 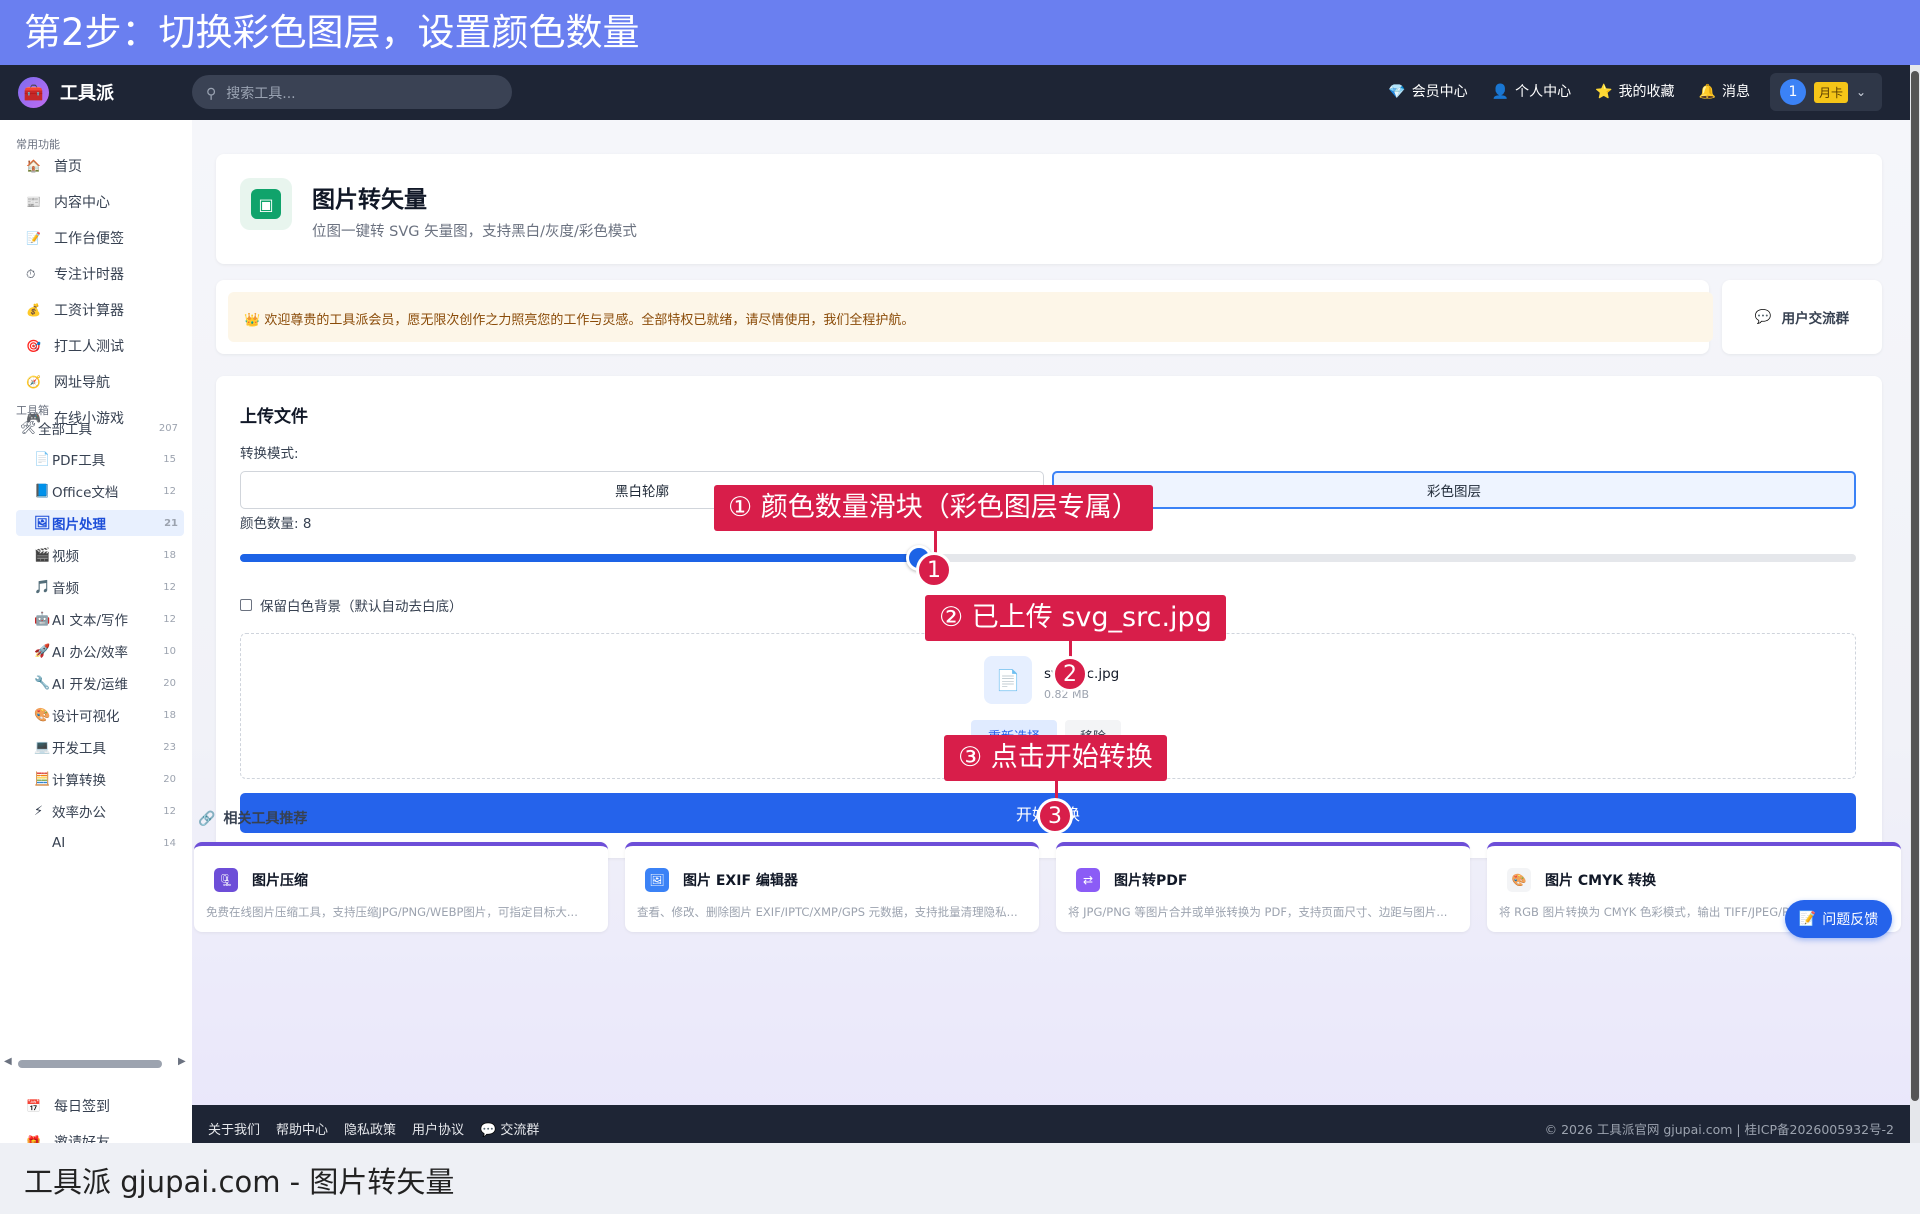 I want to click on category-icon: 📄, so click(x=42, y=459).